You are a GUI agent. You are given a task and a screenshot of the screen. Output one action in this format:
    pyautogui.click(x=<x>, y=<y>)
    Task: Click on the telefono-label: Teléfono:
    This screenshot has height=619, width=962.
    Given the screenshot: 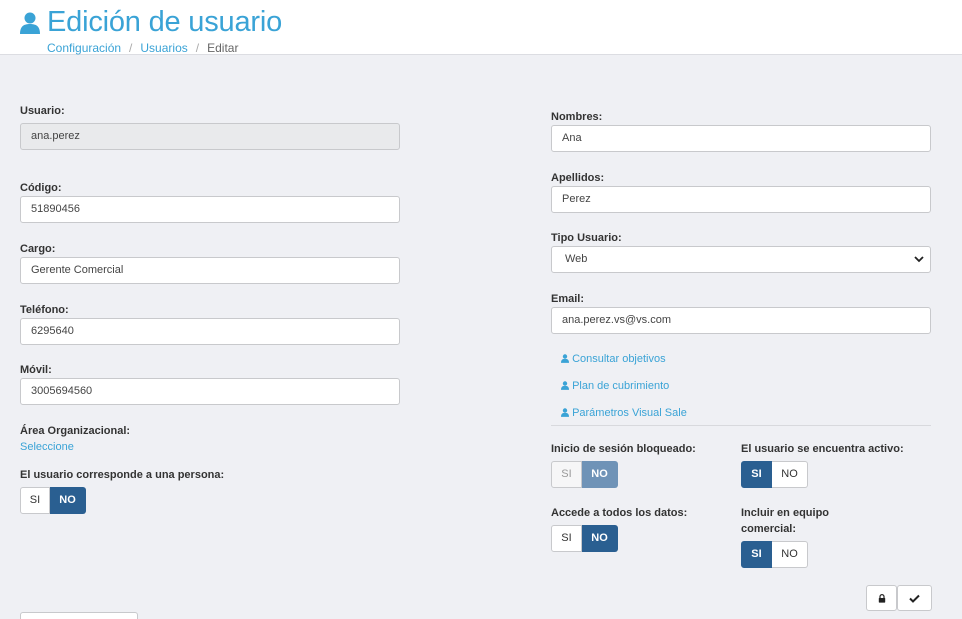 What is the action you would take?
    pyautogui.click(x=44, y=310)
    